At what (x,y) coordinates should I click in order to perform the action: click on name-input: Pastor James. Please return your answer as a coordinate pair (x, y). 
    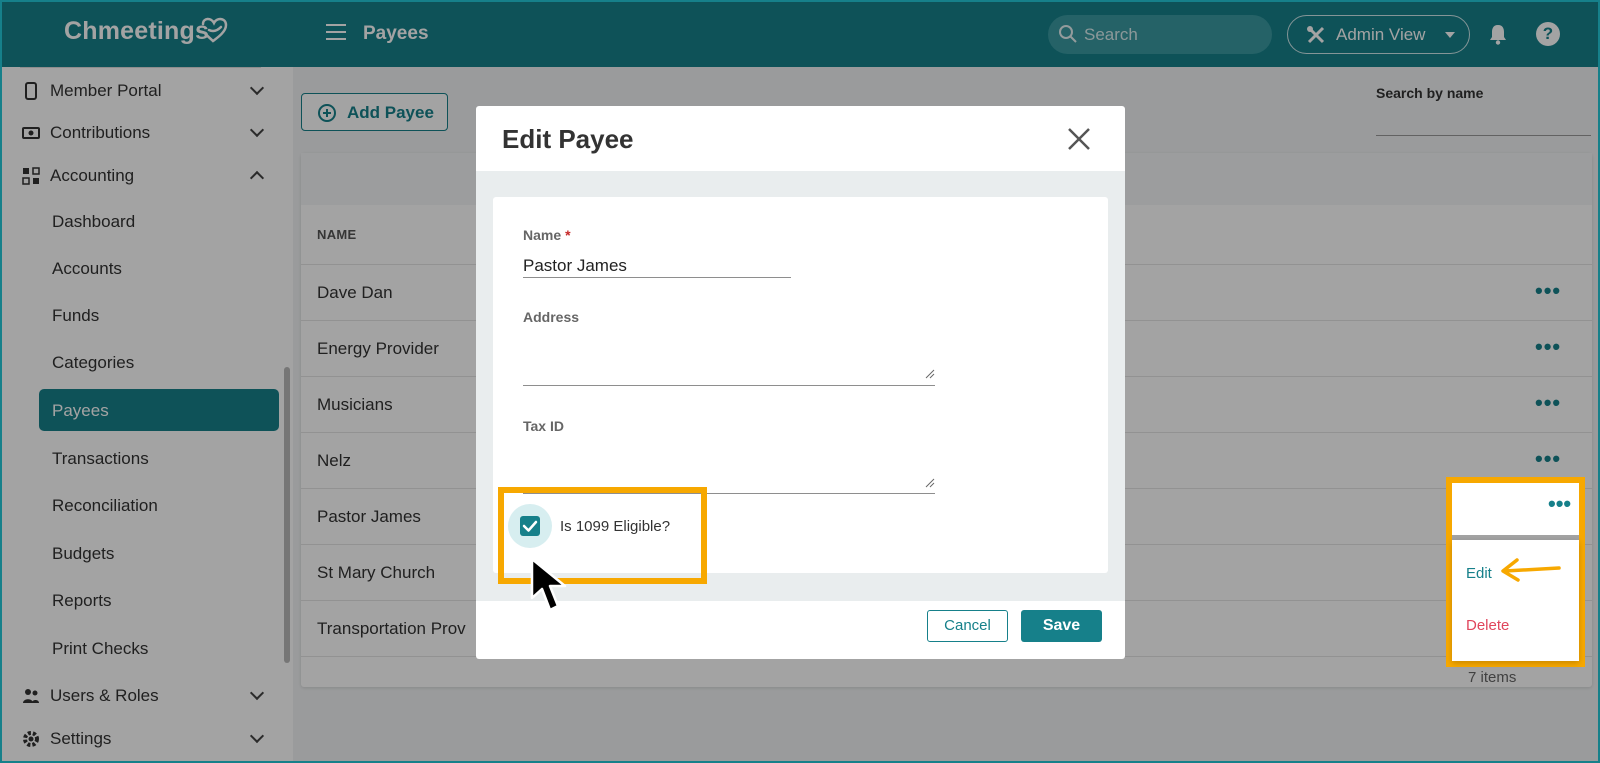
    Looking at the image, I should click on (575, 266).